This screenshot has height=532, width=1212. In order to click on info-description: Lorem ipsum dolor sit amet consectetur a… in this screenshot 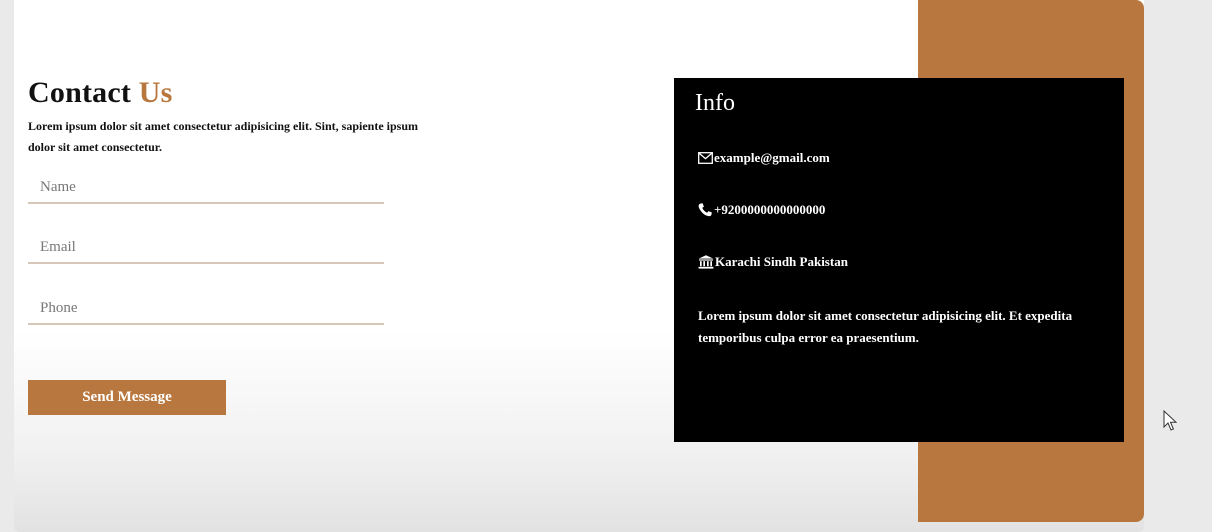, I will do `click(885, 326)`.